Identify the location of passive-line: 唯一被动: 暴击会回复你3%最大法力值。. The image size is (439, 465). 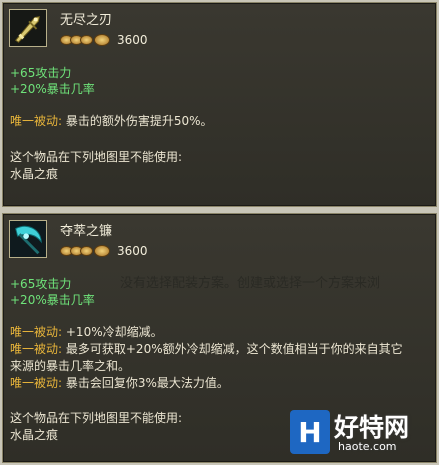
(220, 383).